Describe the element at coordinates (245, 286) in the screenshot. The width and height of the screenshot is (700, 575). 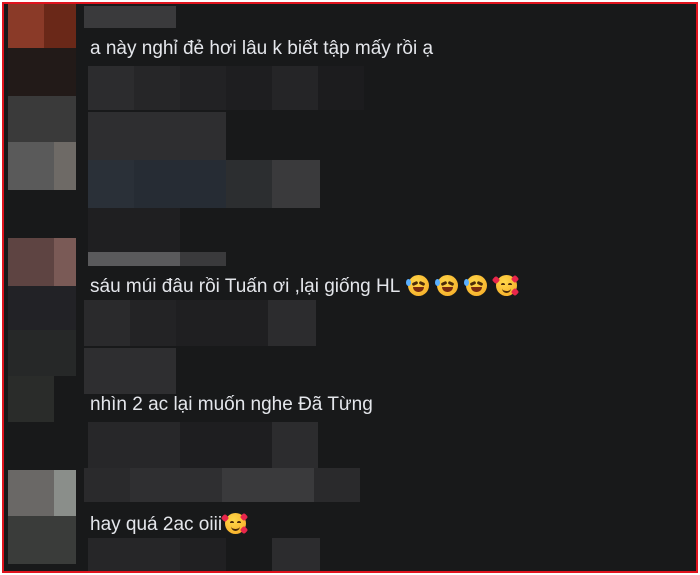
I see `comment-body: sáu múi đâu rồi Tuấn ơi ,lại giống HL` at that location.